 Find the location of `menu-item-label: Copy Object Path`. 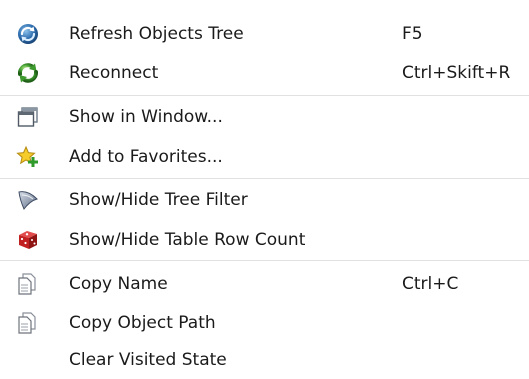

menu-item-label: Copy Object Path is located at coordinates (142, 323).